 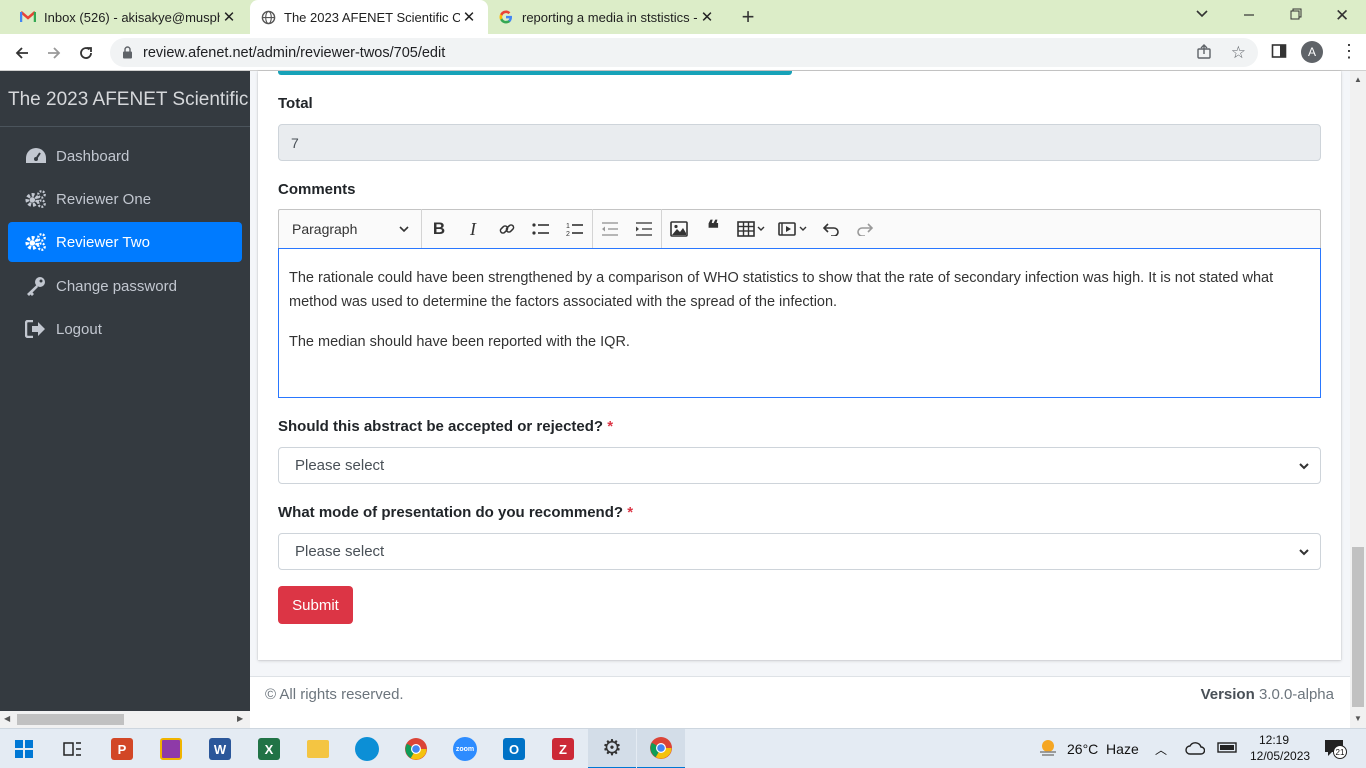 What do you see at coordinates (1204, 54) in the screenshot?
I see `share-icon` at bounding box center [1204, 54].